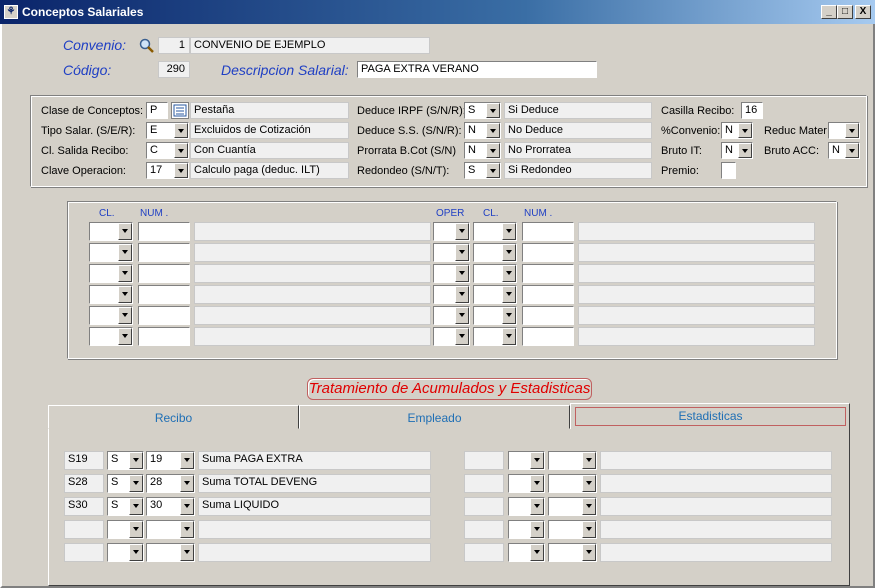 This screenshot has height=588, width=875. What do you see at coordinates (863, 12) in the screenshot?
I see `close-button: X` at bounding box center [863, 12].